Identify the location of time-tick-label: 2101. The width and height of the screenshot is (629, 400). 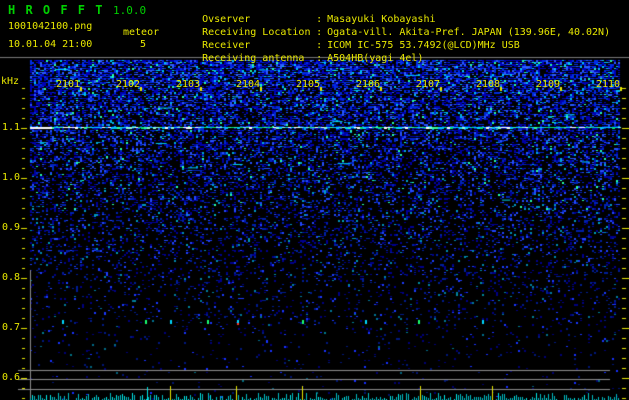
(68, 84).